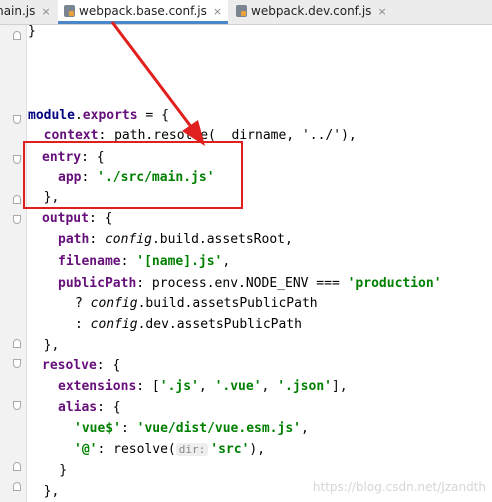 This screenshot has width=492, height=502. I want to click on tab-webpack-base-conf: webpack.base.conf.js ×, so click(143, 12).